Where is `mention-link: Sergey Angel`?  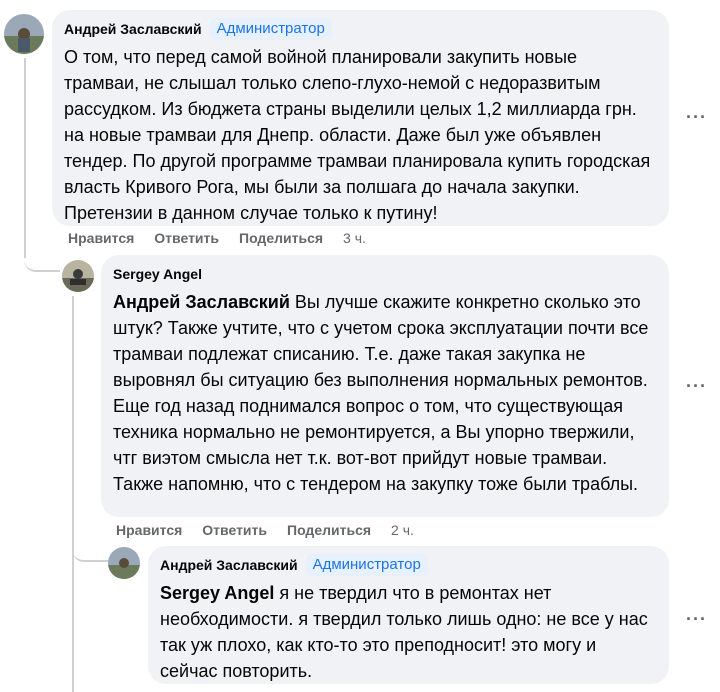
mention-link: Sergey Angel is located at coordinates (217, 593).